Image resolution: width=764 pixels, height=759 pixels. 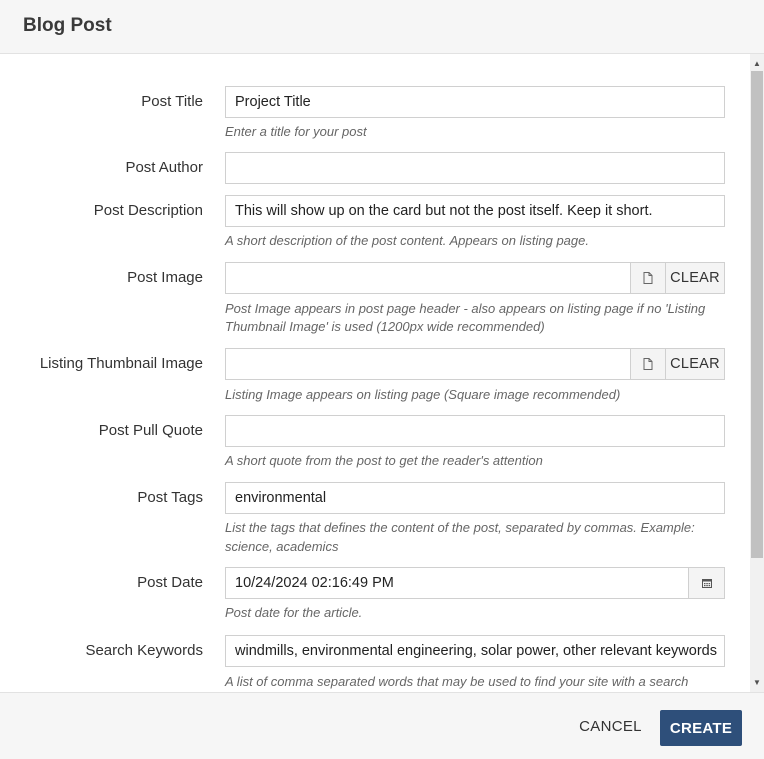 What do you see at coordinates (695, 364) in the screenshot?
I see `listing-thumbnail-clear-button: CLEAR` at bounding box center [695, 364].